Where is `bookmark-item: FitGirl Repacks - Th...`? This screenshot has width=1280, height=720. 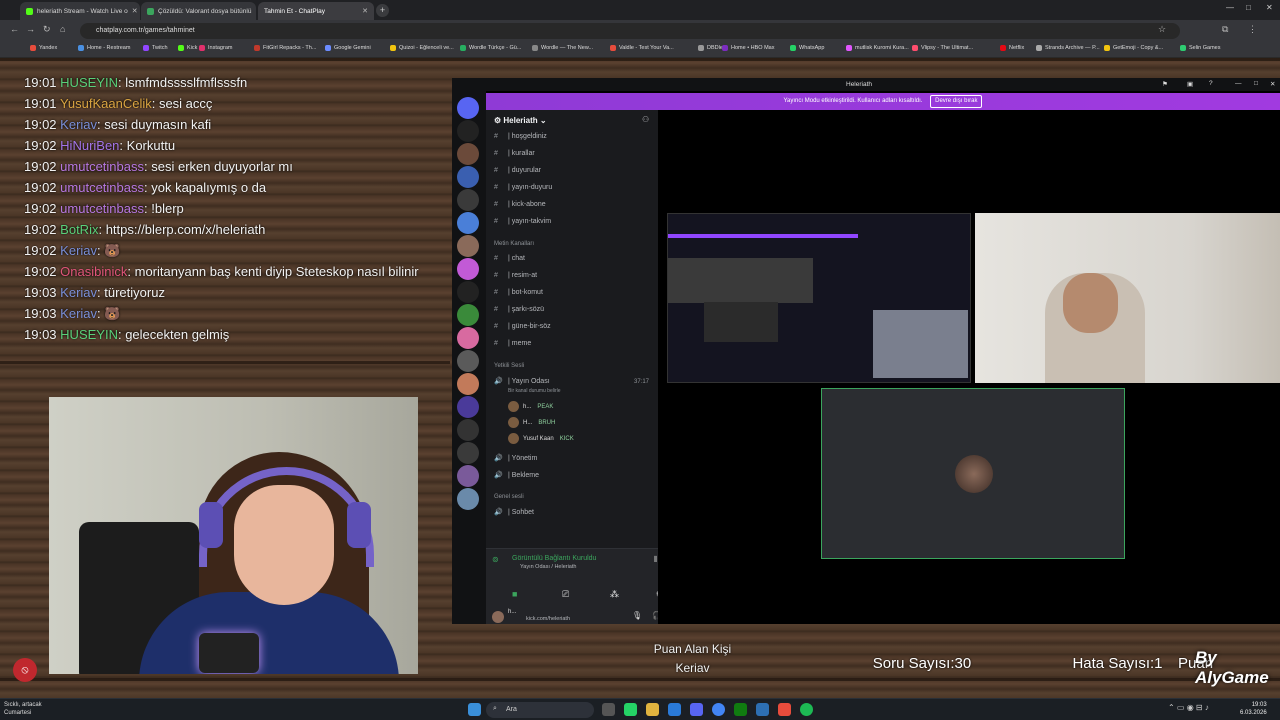 bookmark-item: FitGirl Repacks - Th... is located at coordinates (285, 48).